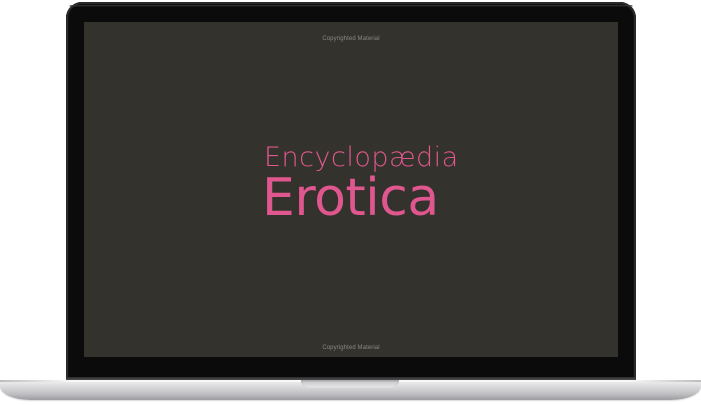 The image size is (701, 405). I want to click on lid-highlight, so click(351, 6).